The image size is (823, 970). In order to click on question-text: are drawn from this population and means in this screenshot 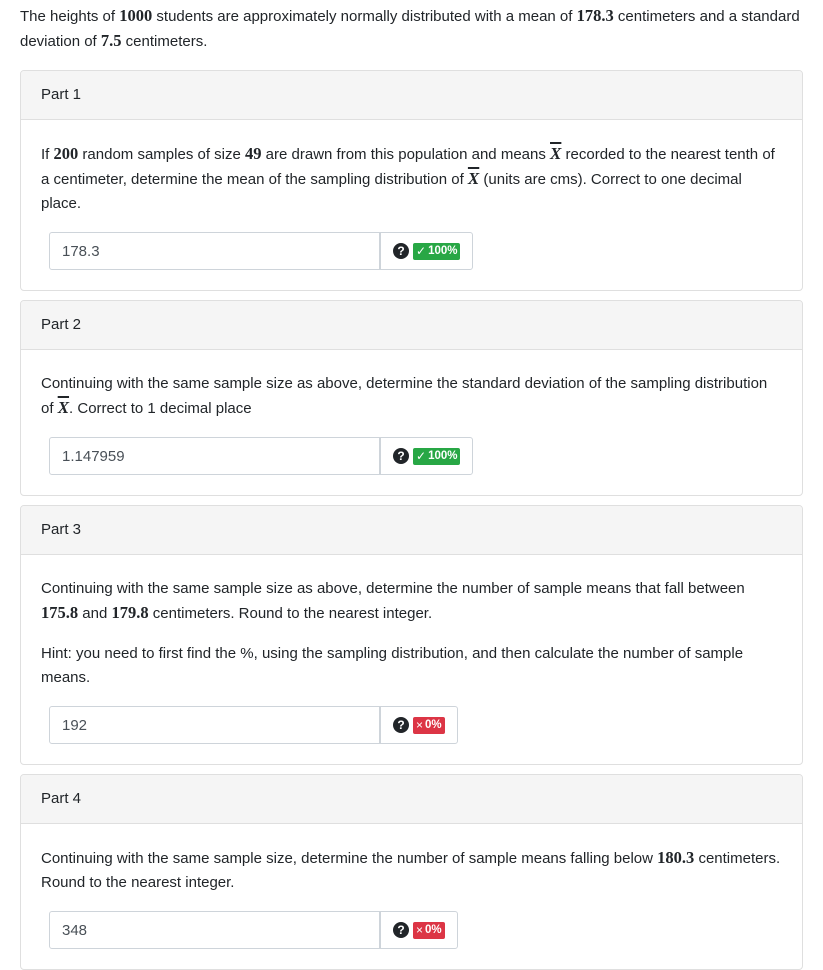, I will do `click(406, 154)`.